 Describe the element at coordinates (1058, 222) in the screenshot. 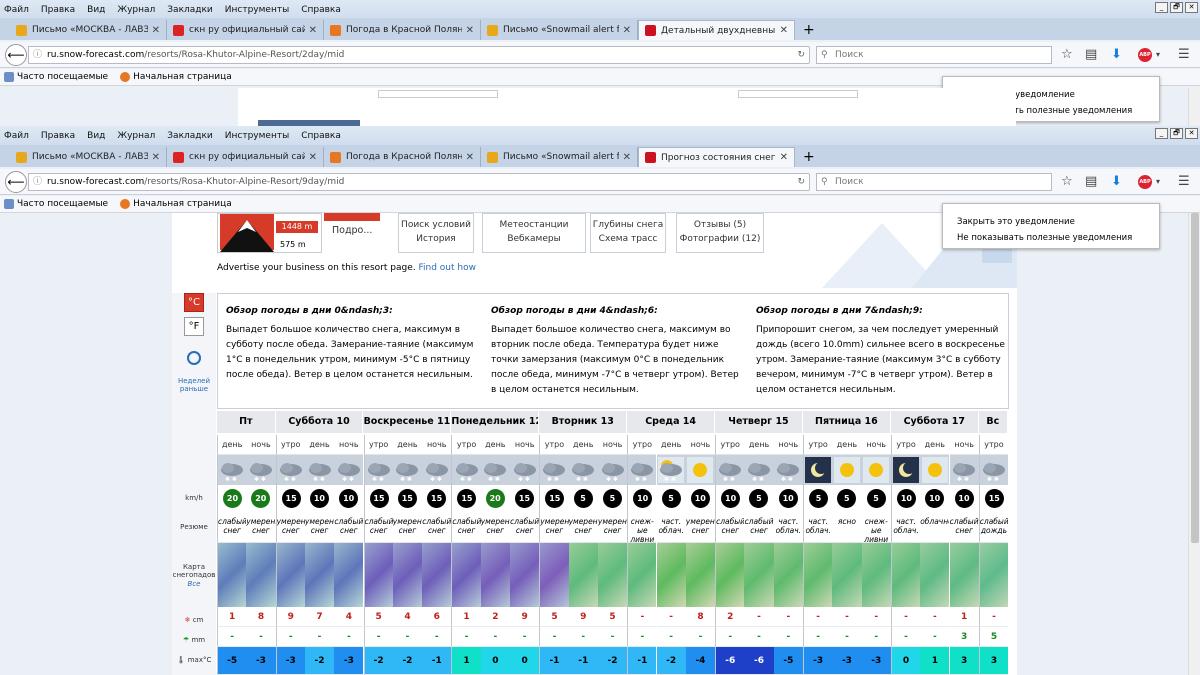

I see `dismiss-notification-2: Закрыть это уведомление` at that location.